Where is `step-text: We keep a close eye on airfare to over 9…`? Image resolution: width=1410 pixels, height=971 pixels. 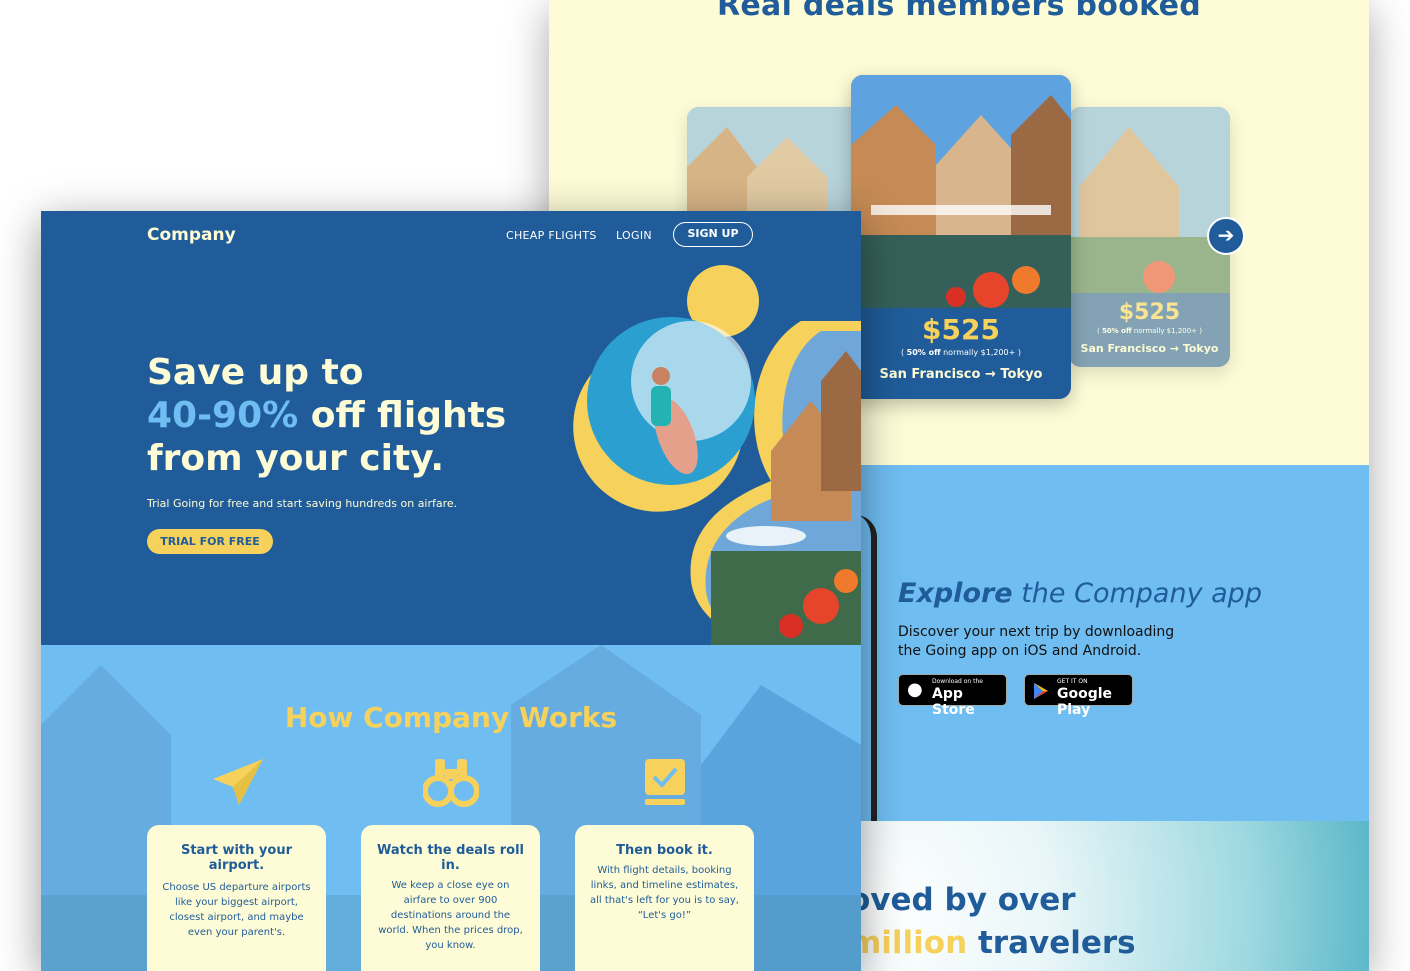 step-text: We keep a close eye on airfare to over 9… is located at coordinates (450, 915).